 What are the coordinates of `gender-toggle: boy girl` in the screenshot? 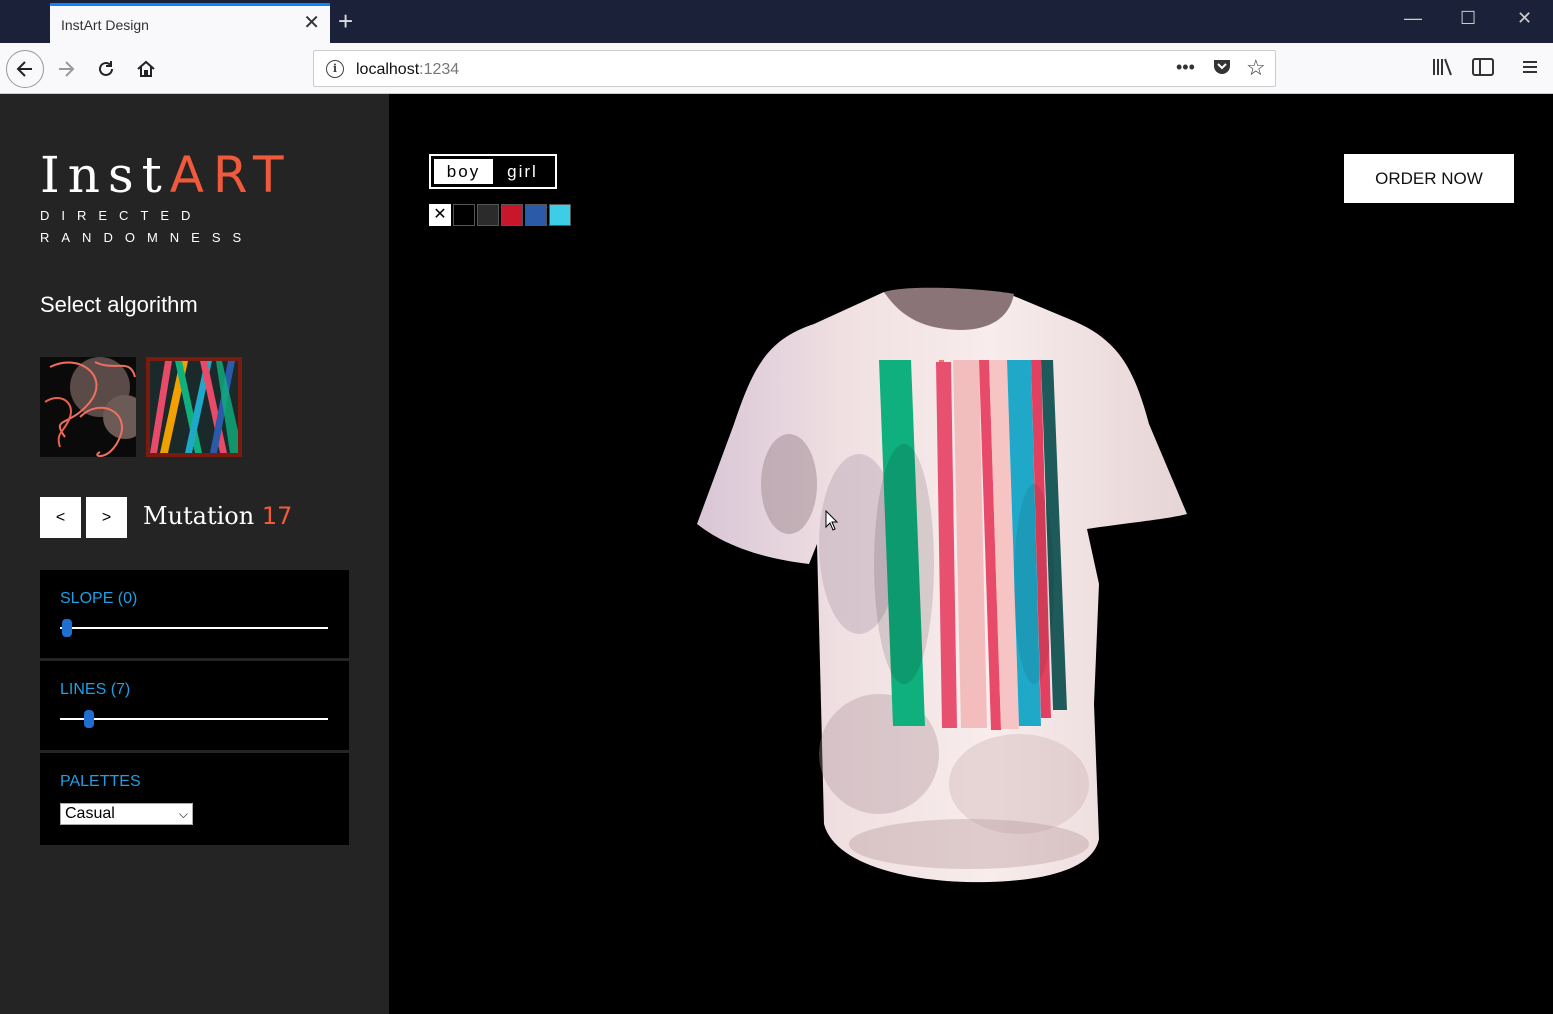 It's located at (493, 171).